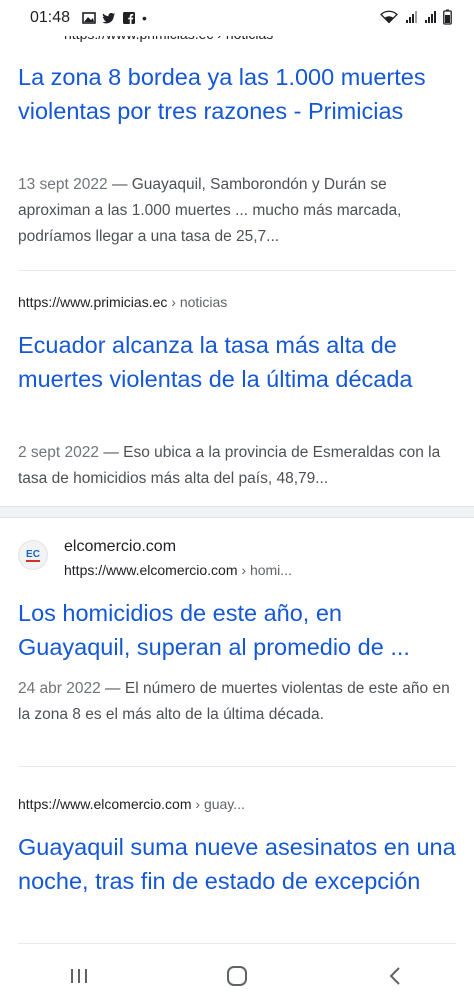 The width and height of the screenshot is (474, 1001). I want to click on result-date: 2 sept 2022, so click(59, 452).